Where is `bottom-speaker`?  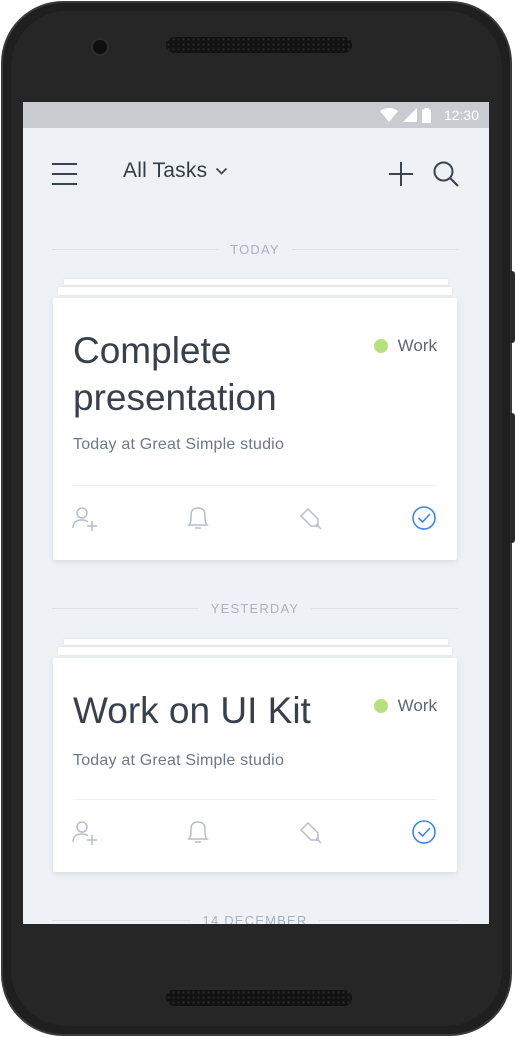 bottom-speaker is located at coordinates (259, 998).